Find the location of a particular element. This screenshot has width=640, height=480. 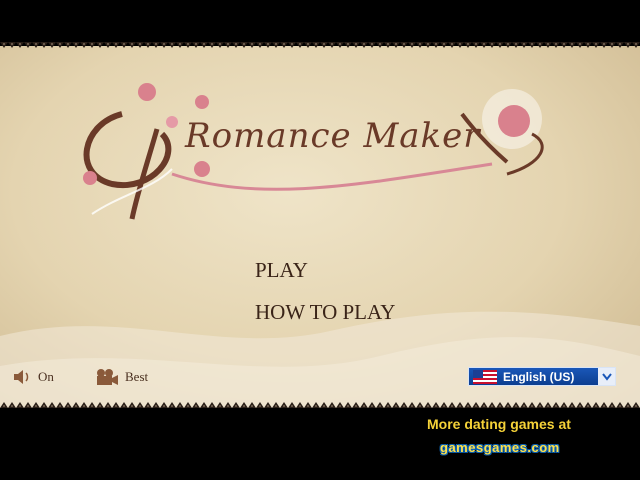

camera-icon is located at coordinates (107, 377).